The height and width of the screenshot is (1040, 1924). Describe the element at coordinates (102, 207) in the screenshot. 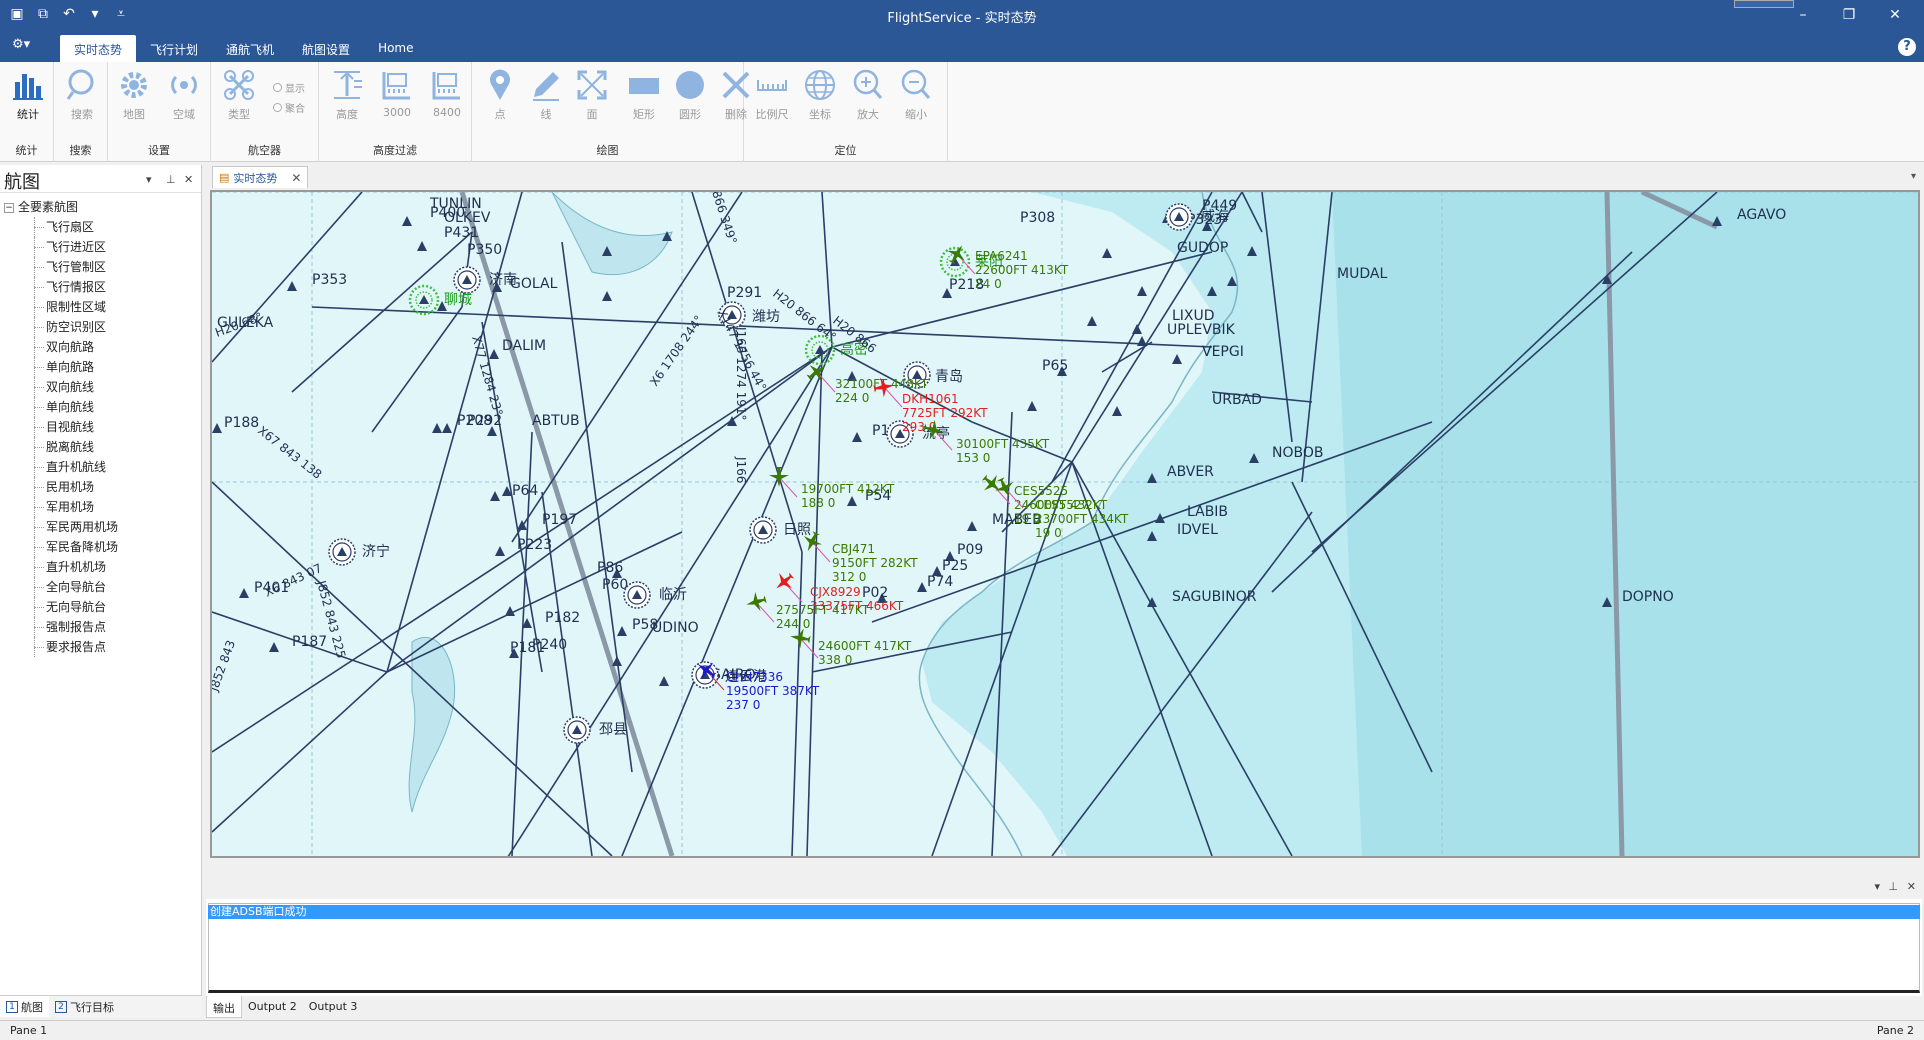

I see `tree-root: − 全要素航图` at that location.